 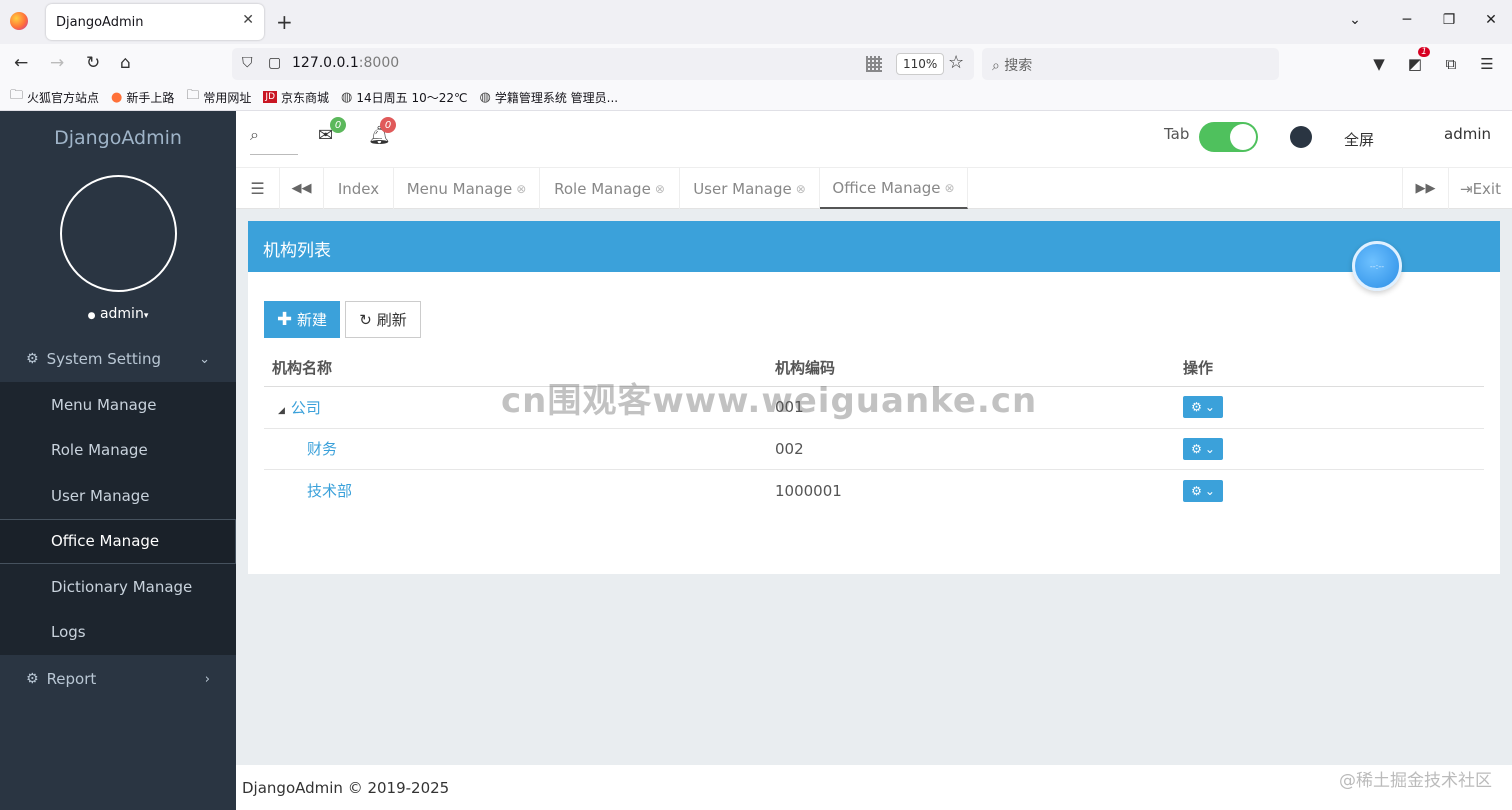 What do you see at coordinates (874, 449) in the screenshot?
I see `table-row: 财务 002 ⚙ ⌄` at bounding box center [874, 449].